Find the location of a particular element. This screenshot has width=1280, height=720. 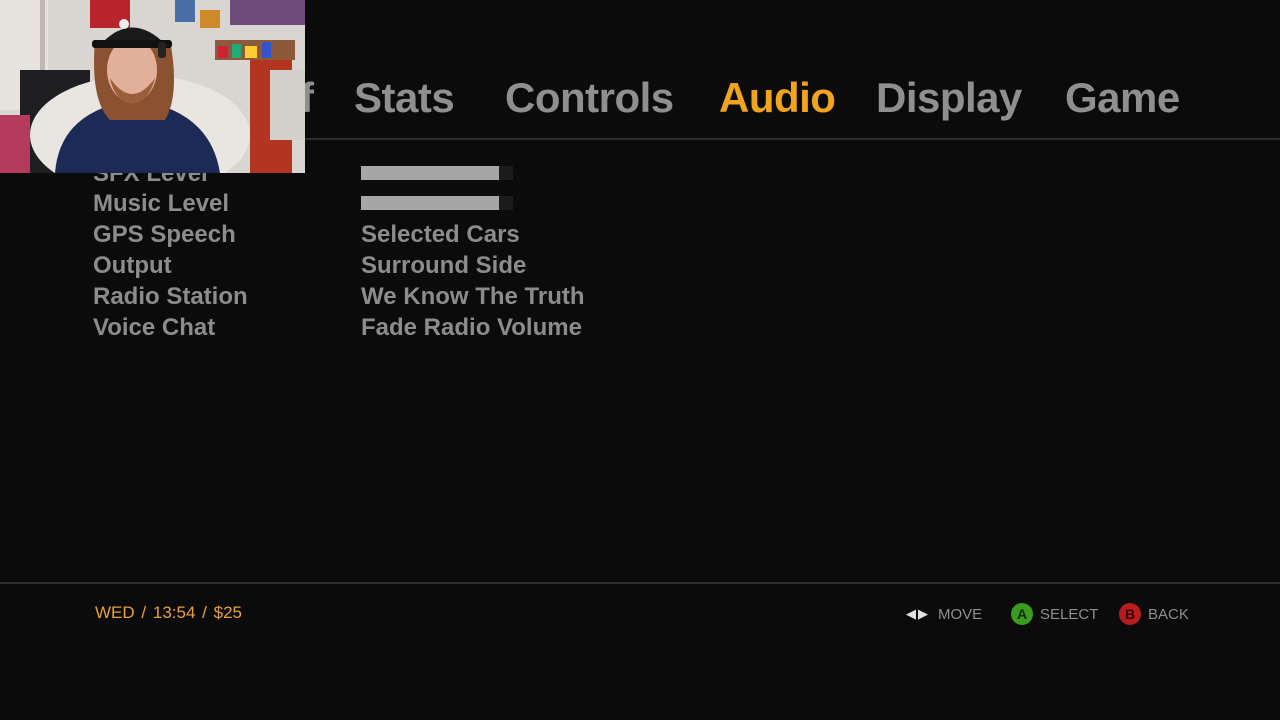

option-label: Voice Chat is located at coordinates (154, 327).